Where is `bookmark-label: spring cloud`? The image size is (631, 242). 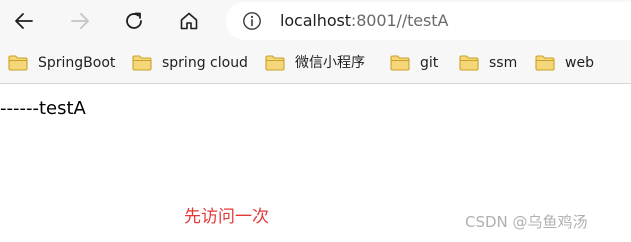 bookmark-label: spring cloud is located at coordinates (205, 63).